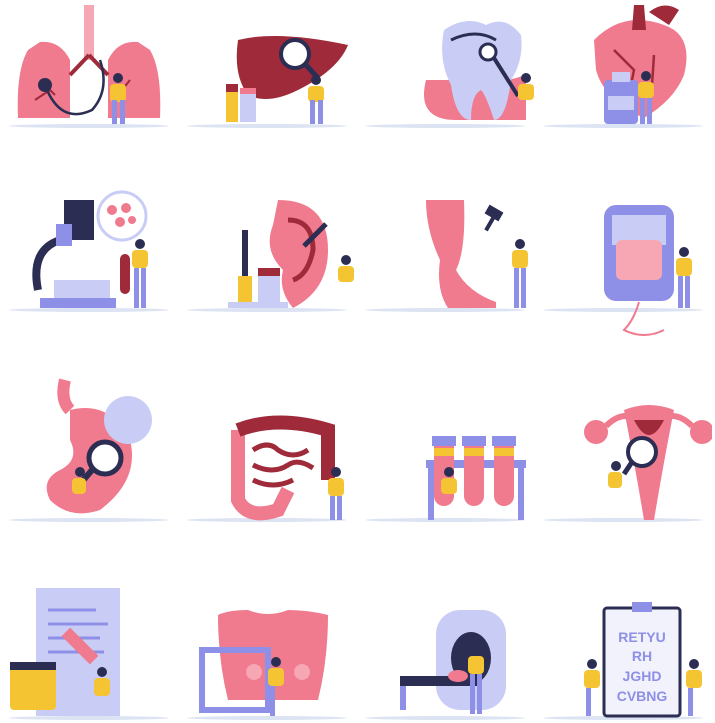 The image size is (715, 723). What do you see at coordinates (642, 696) in the screenshot?
I see `eye-chart-line-4: CVBNG` at bounding box center [642, 696].